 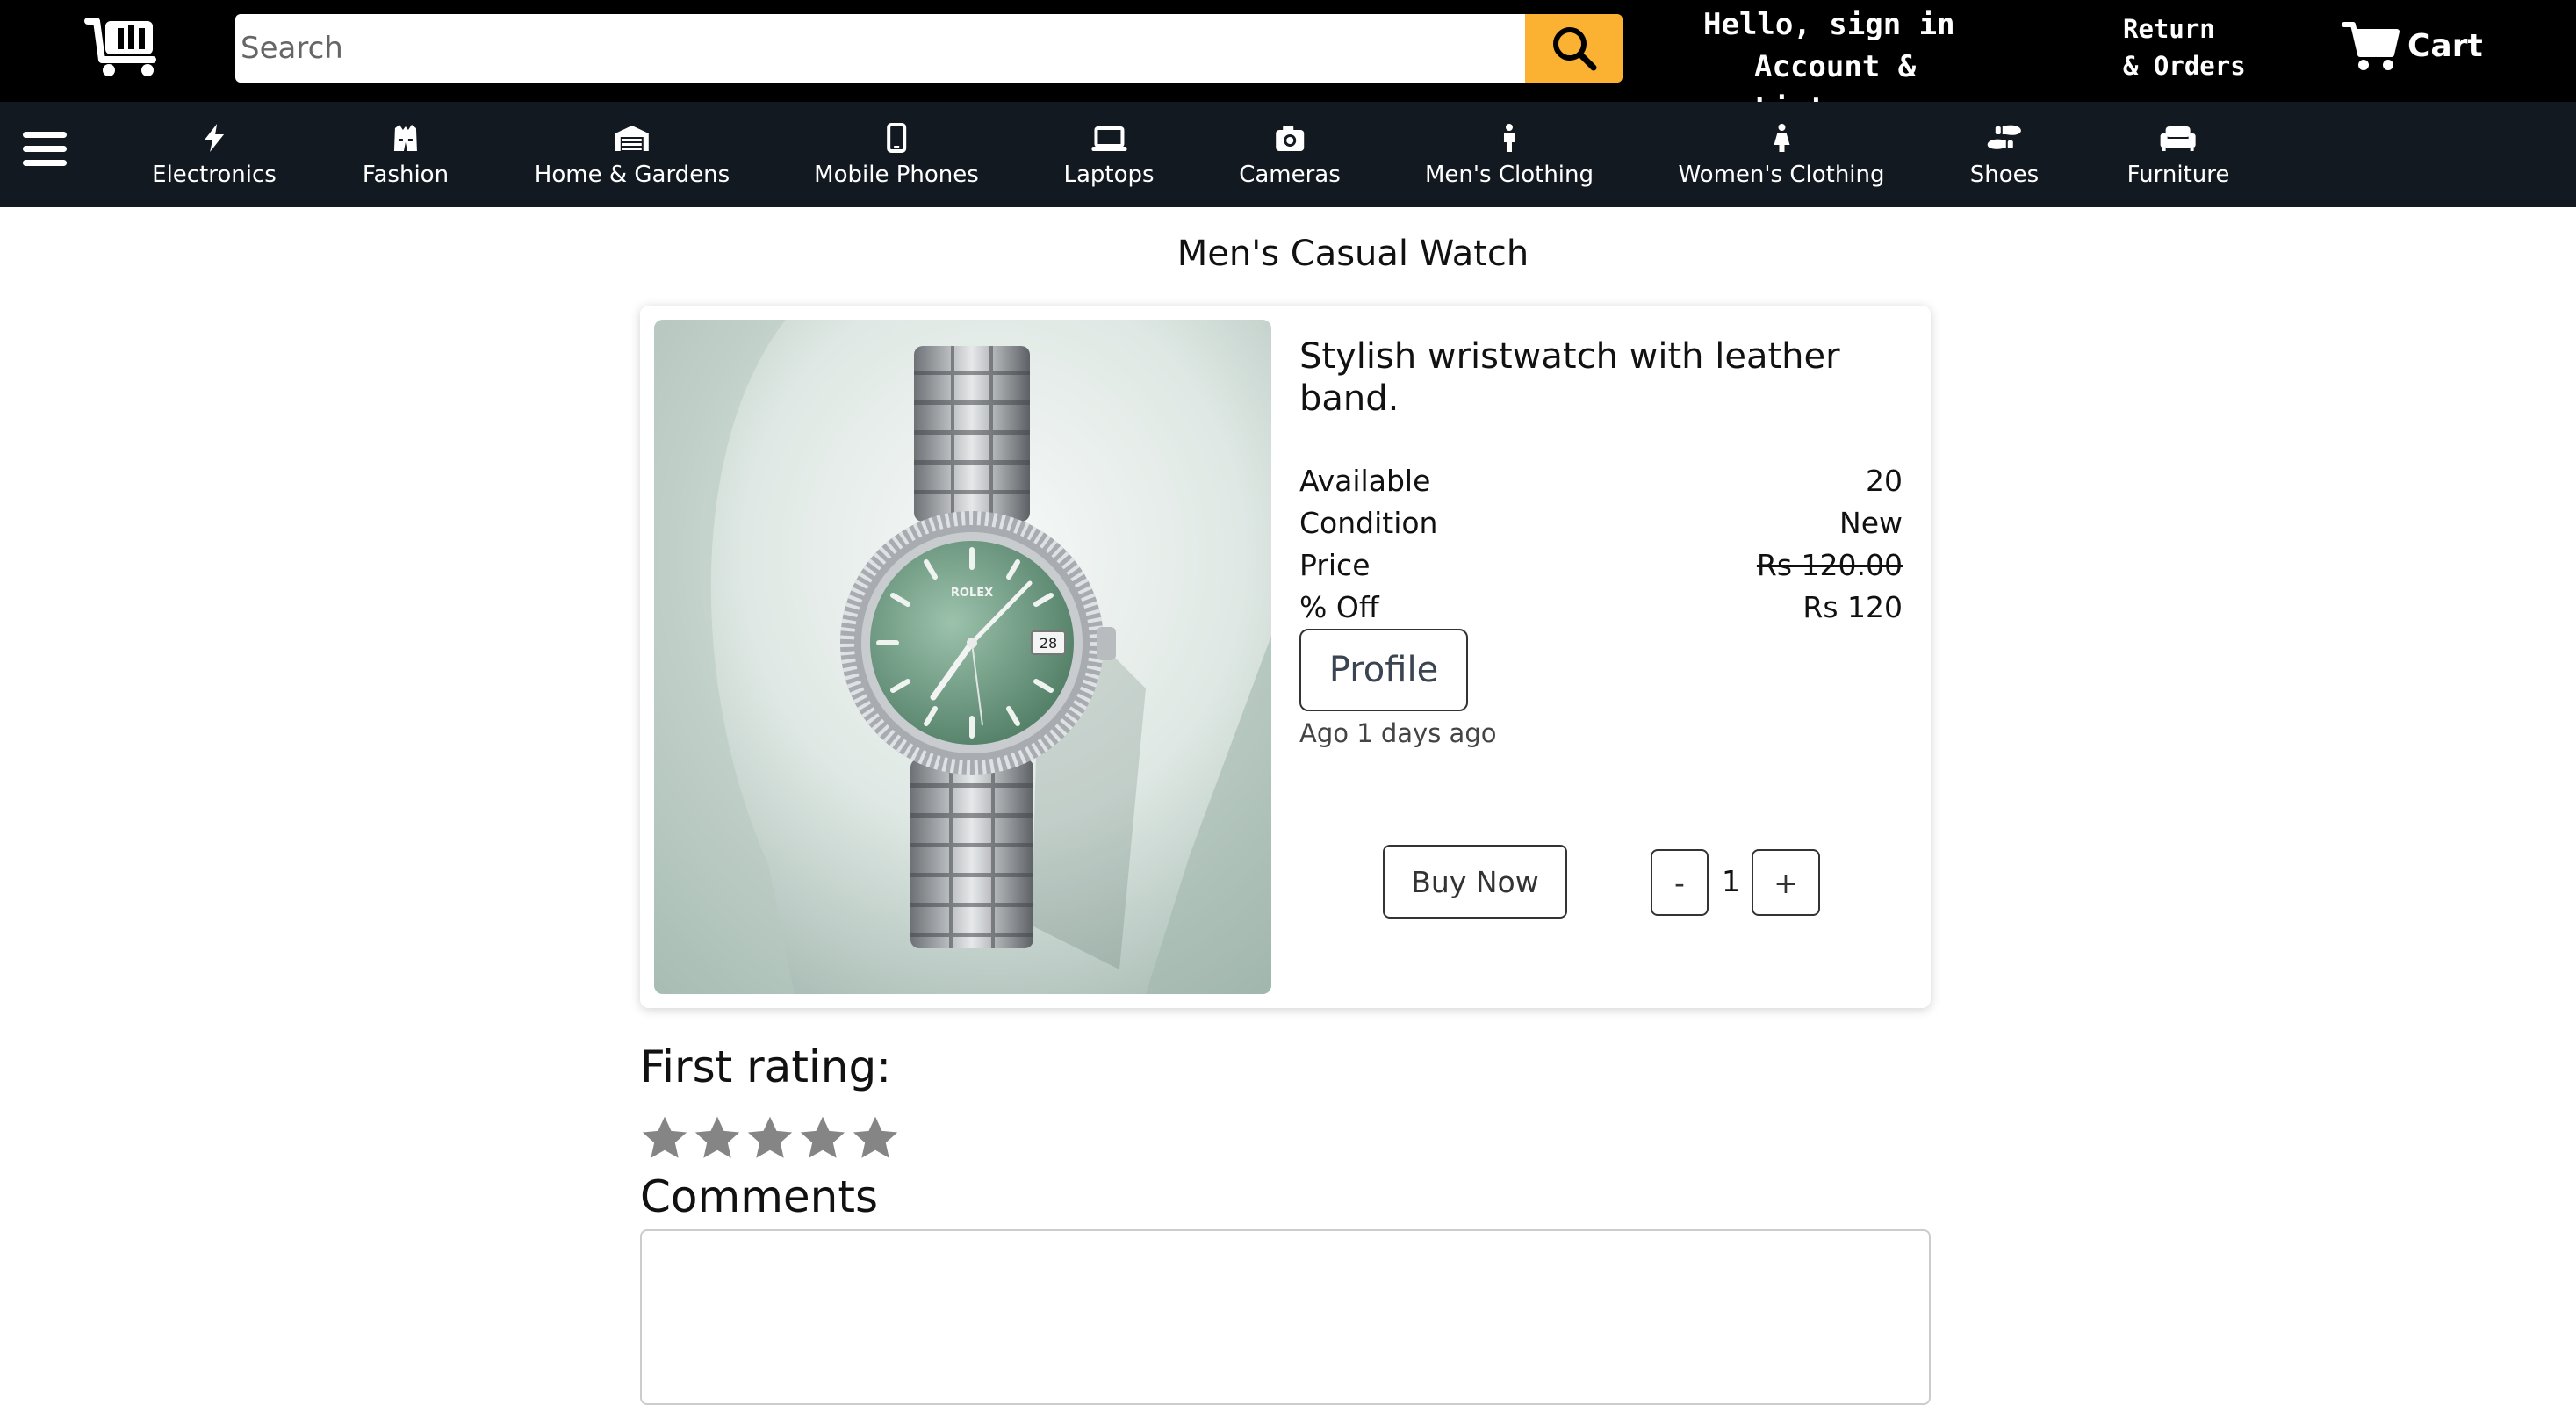 What do you see at coordinates (45, 149) in the screenshot?
I see `menu-icon` at bounding box center [45, 149].